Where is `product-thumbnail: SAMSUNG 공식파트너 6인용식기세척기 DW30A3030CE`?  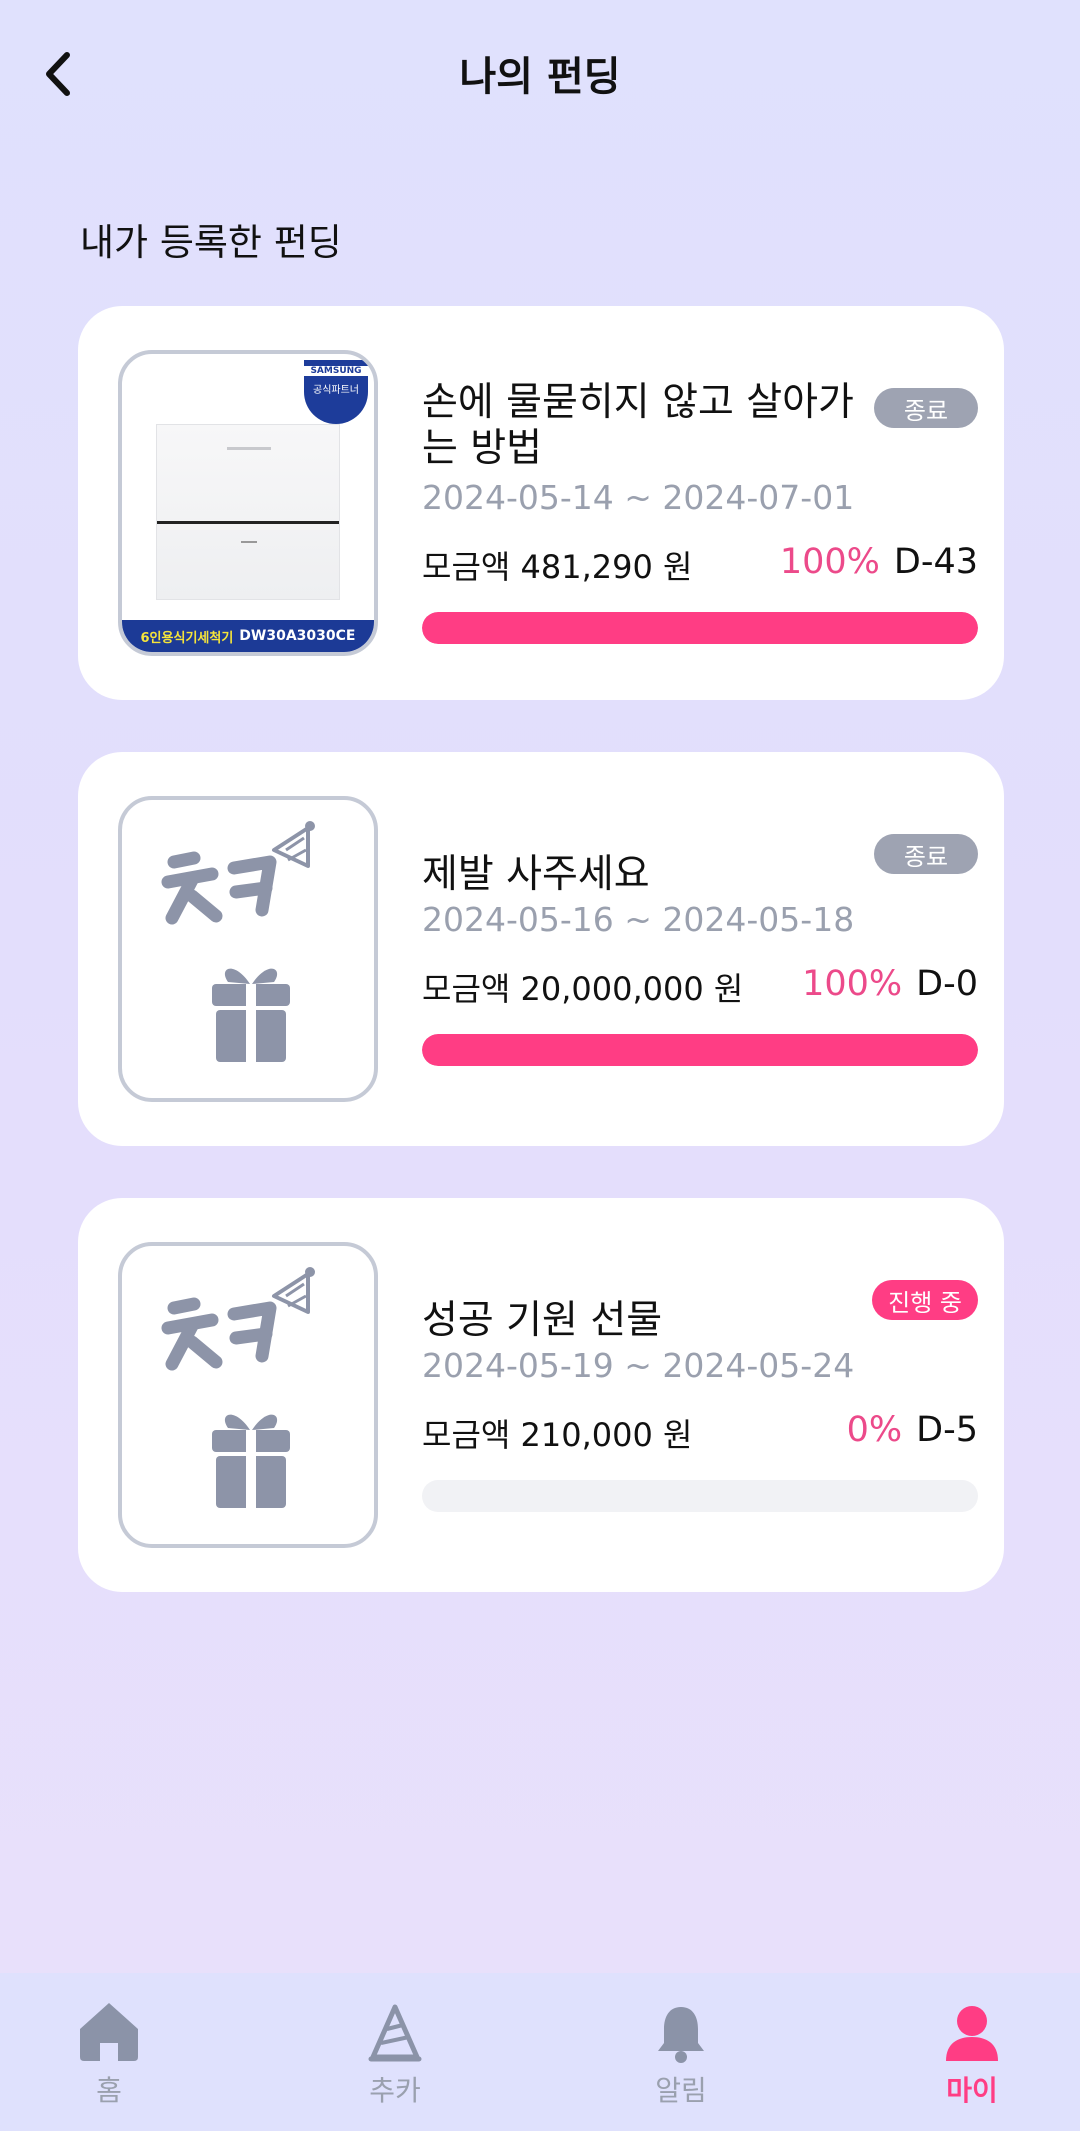
product-thumbnail: SAMSUNG 공식파트너 6인용식기세척기 DW30A3030CE is located at coordinates (248, 503).